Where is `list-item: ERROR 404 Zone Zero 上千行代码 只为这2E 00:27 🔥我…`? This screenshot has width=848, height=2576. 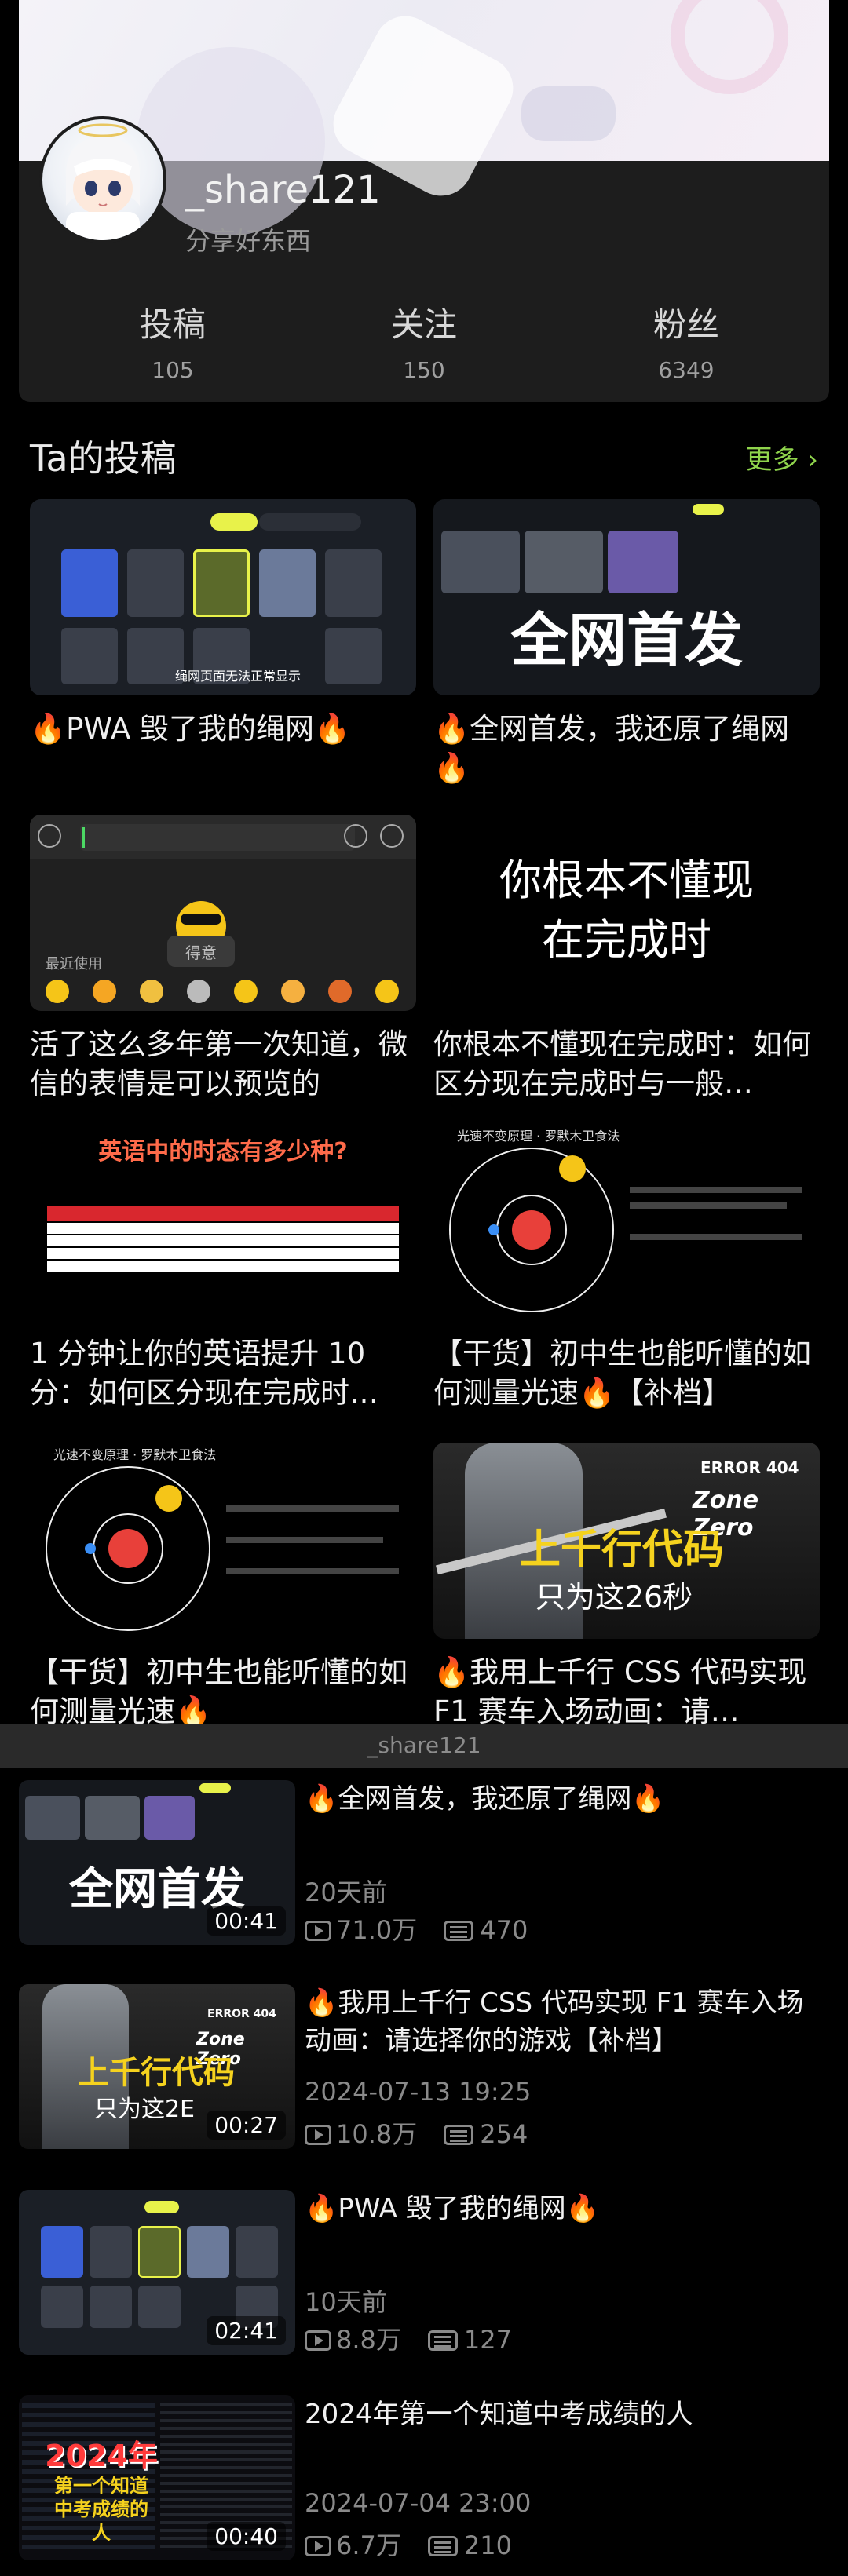
list-item: ERROR 404 Zone Zero 上千行代码 只为这2E 00:27 🔥我… is located at coordinates (424, 2070).